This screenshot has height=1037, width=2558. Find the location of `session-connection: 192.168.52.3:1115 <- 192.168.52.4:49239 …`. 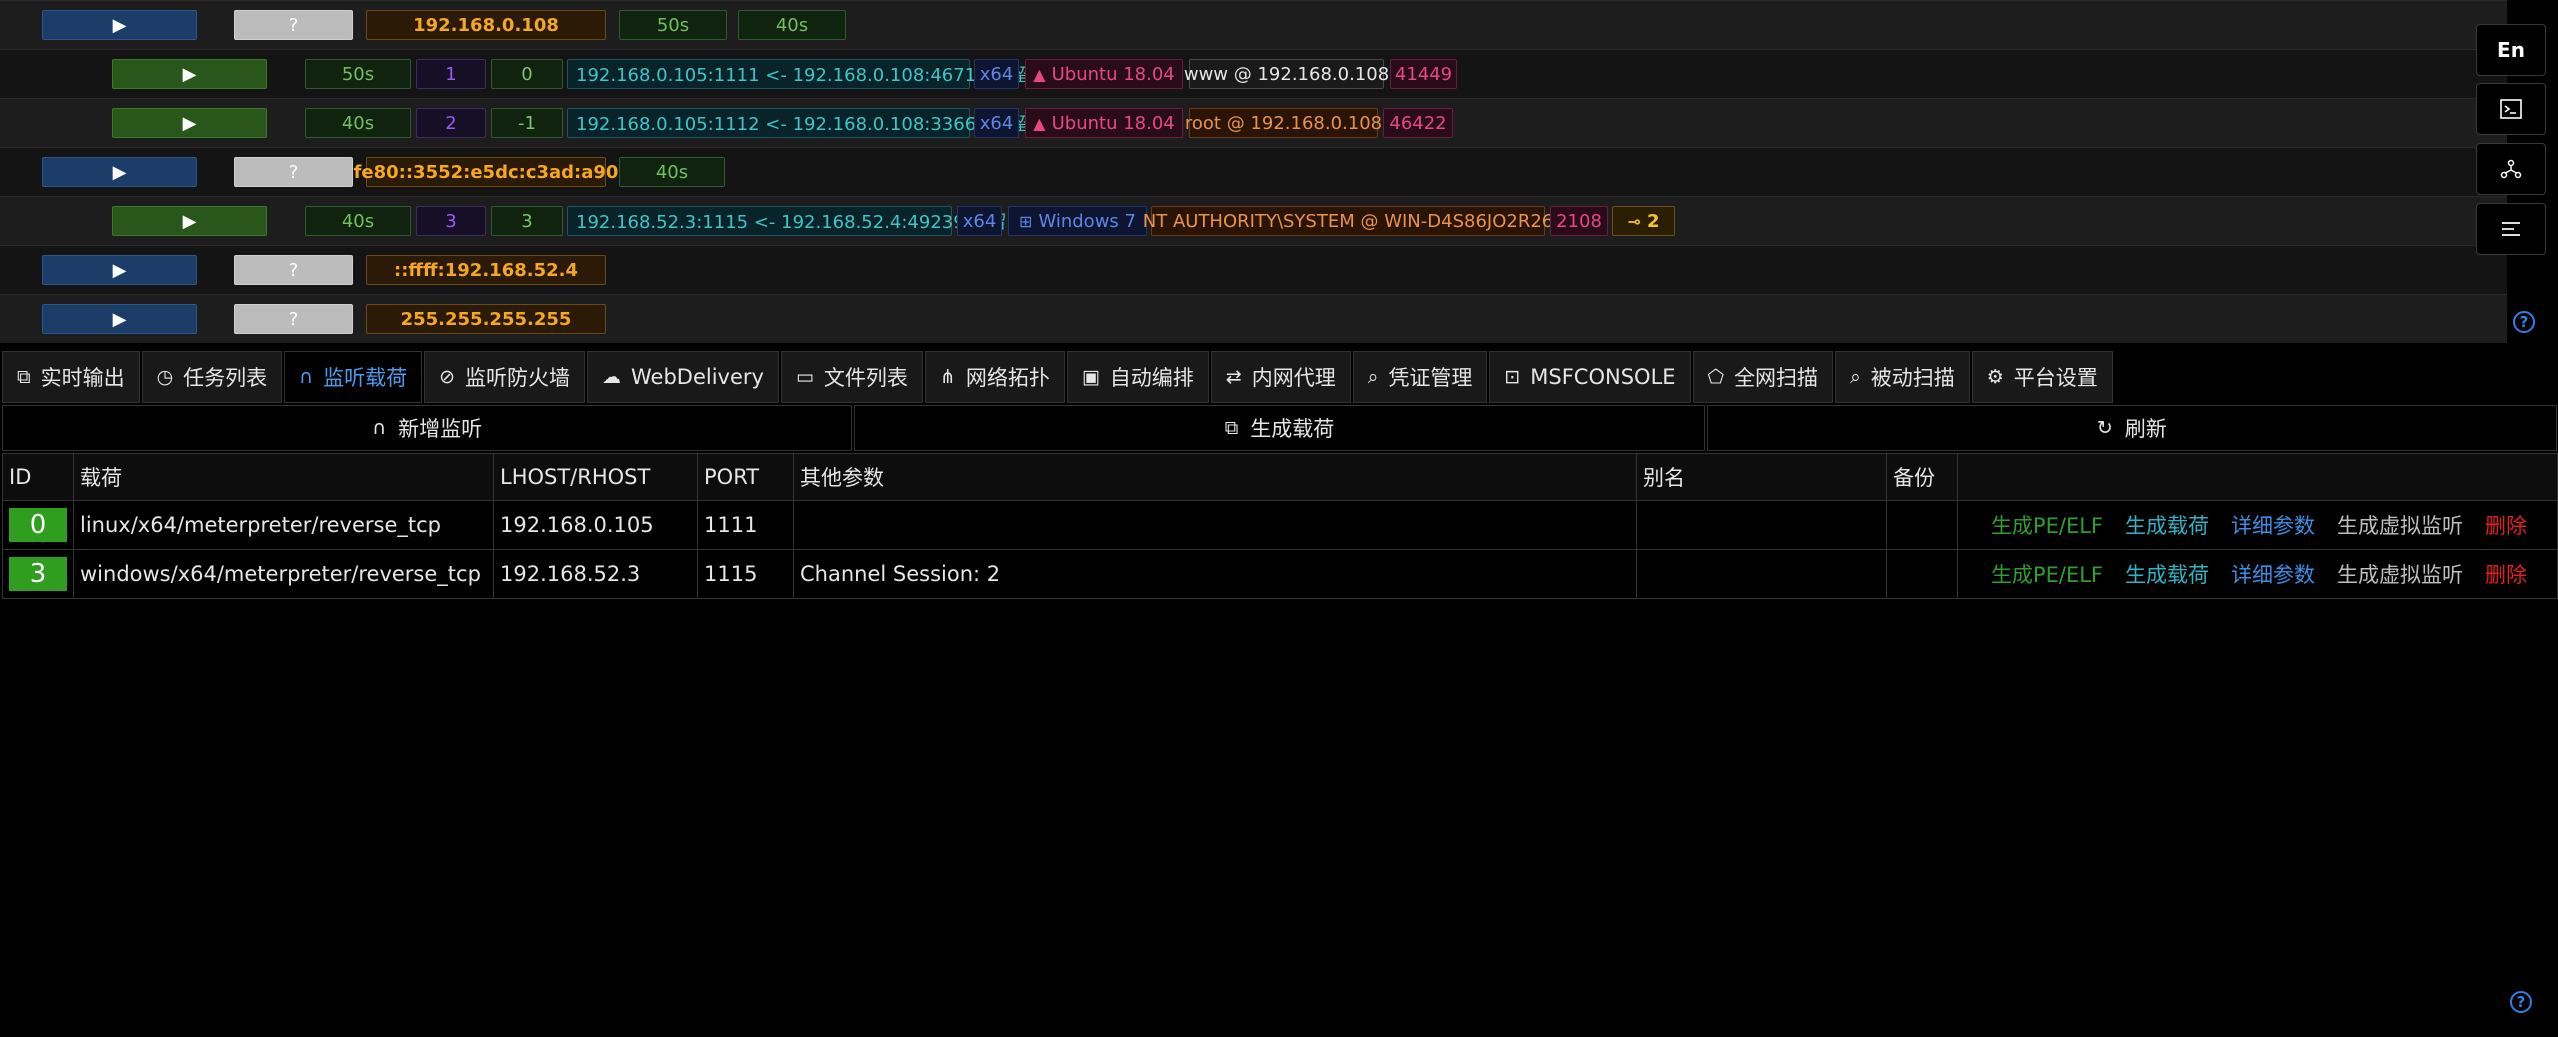

session-connection: 192.168.52.3:1115 <- 192.168.52.4:49239 … is located at coordinates (786, 221).